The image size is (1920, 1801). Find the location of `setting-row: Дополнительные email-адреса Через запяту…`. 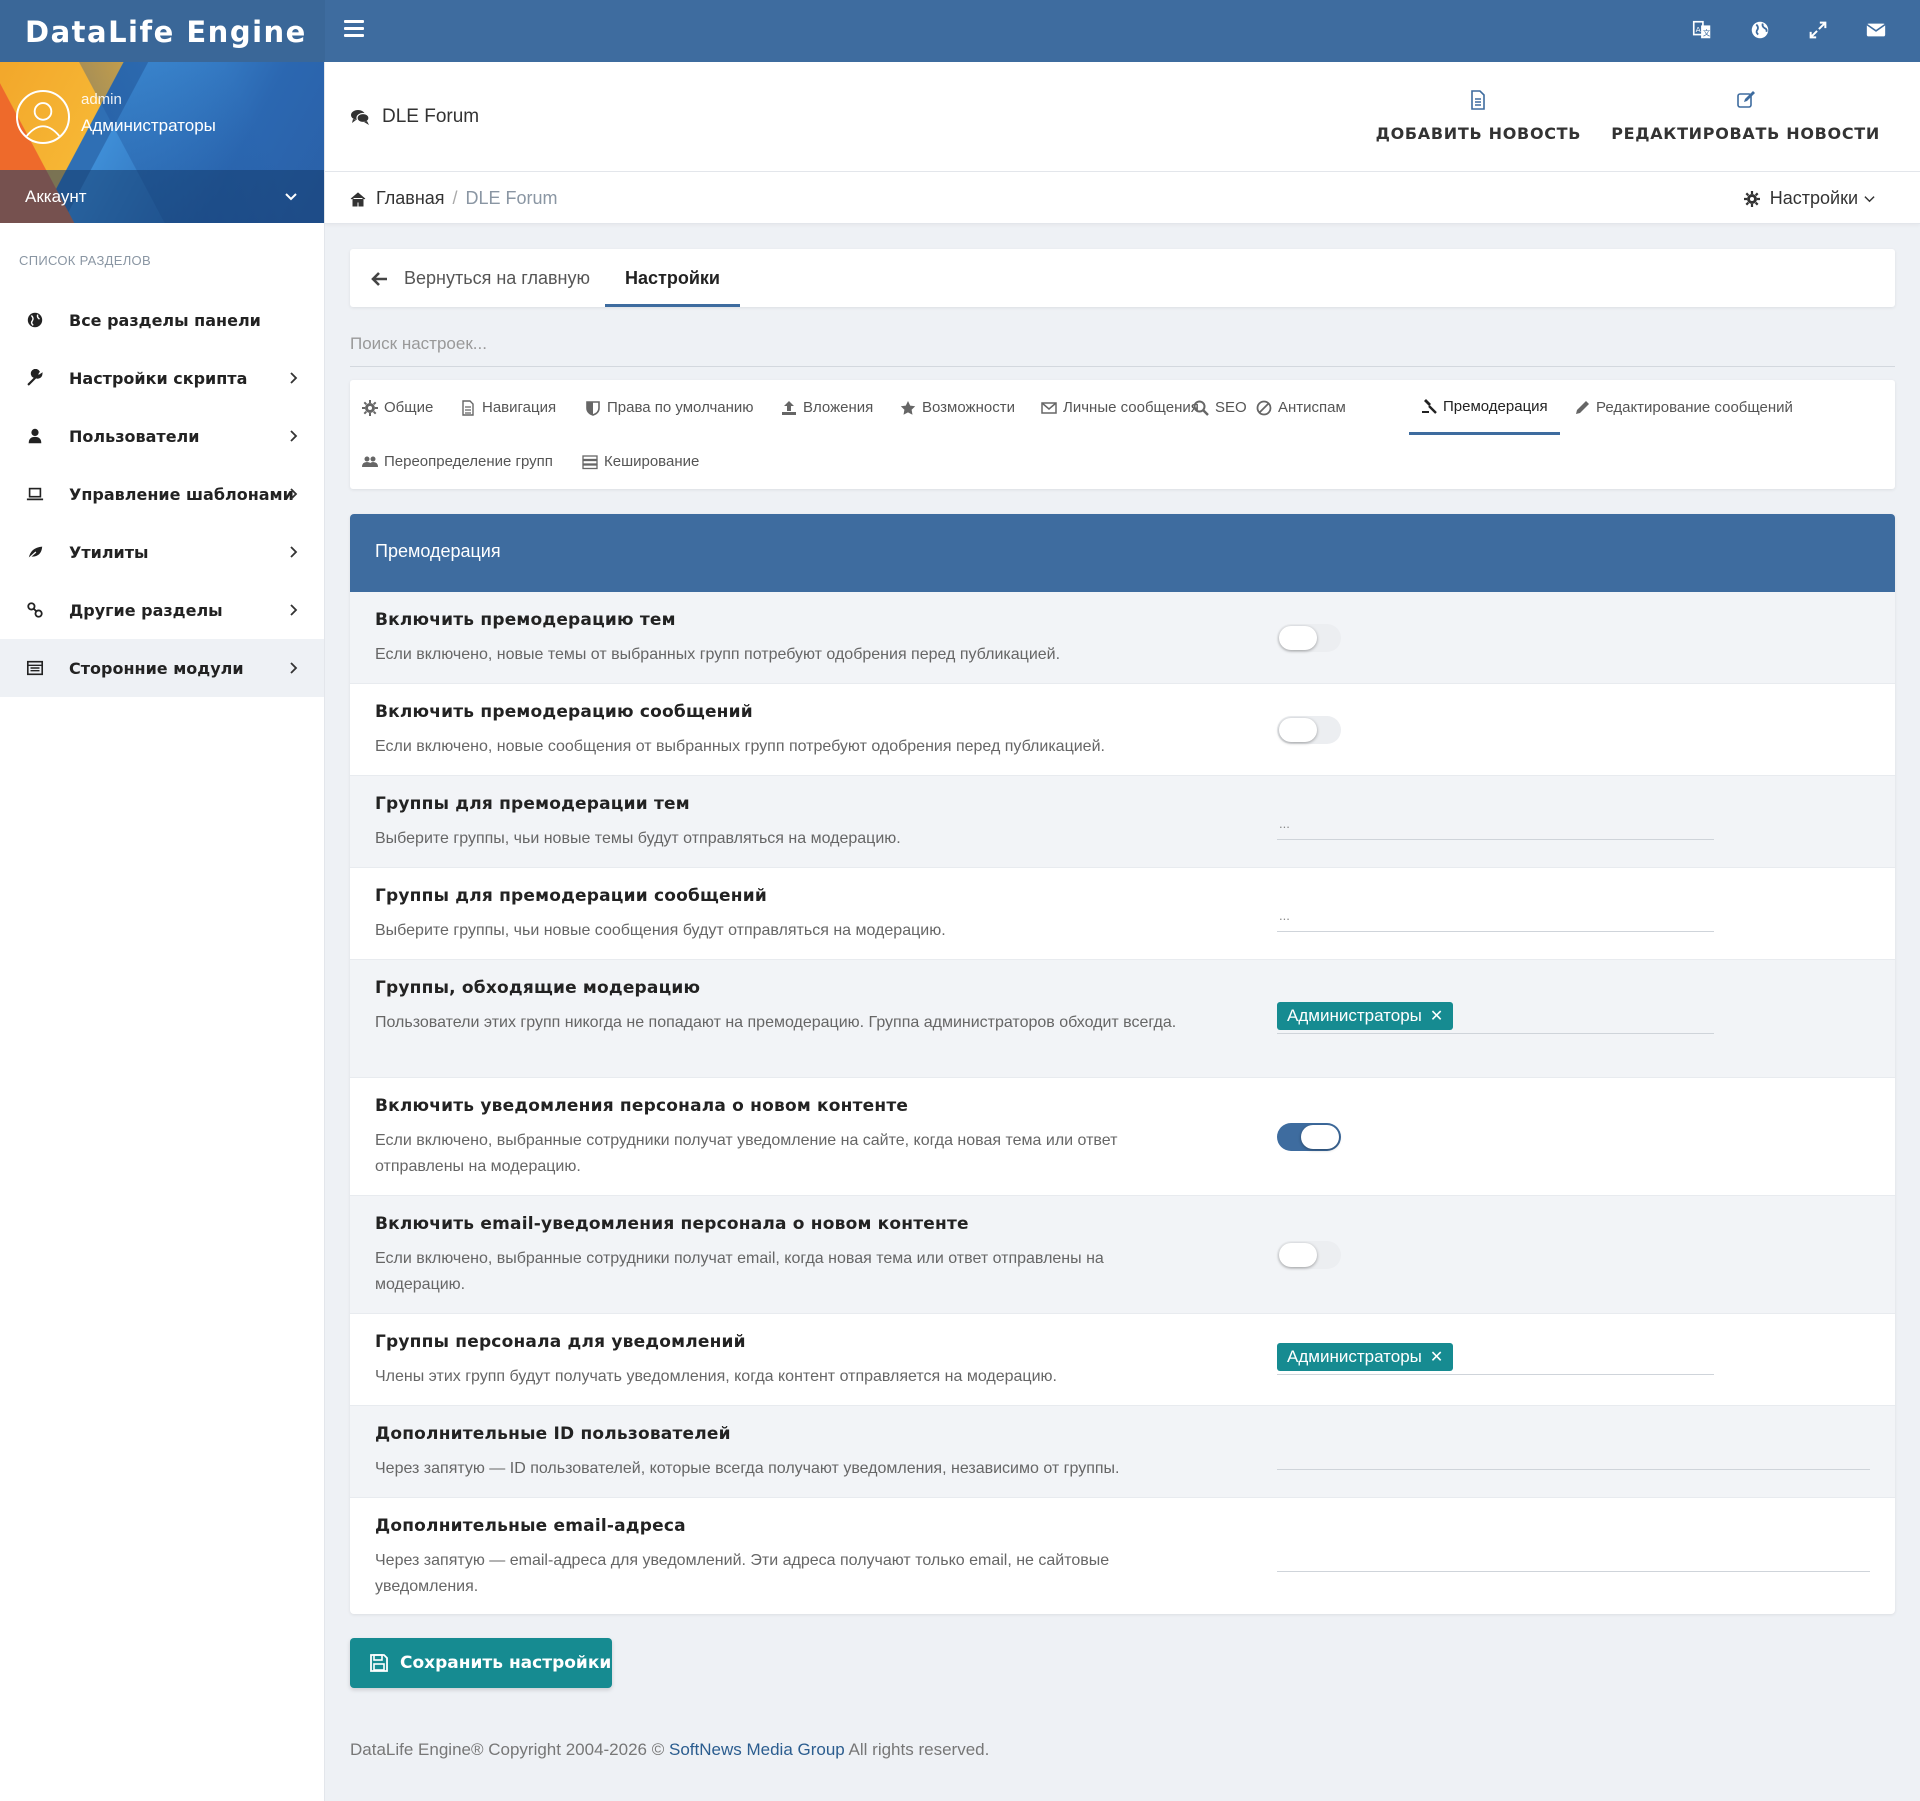

setting-row: Дополнительные email-адреса Через запяту… is located at coordinates (1122, 1556).